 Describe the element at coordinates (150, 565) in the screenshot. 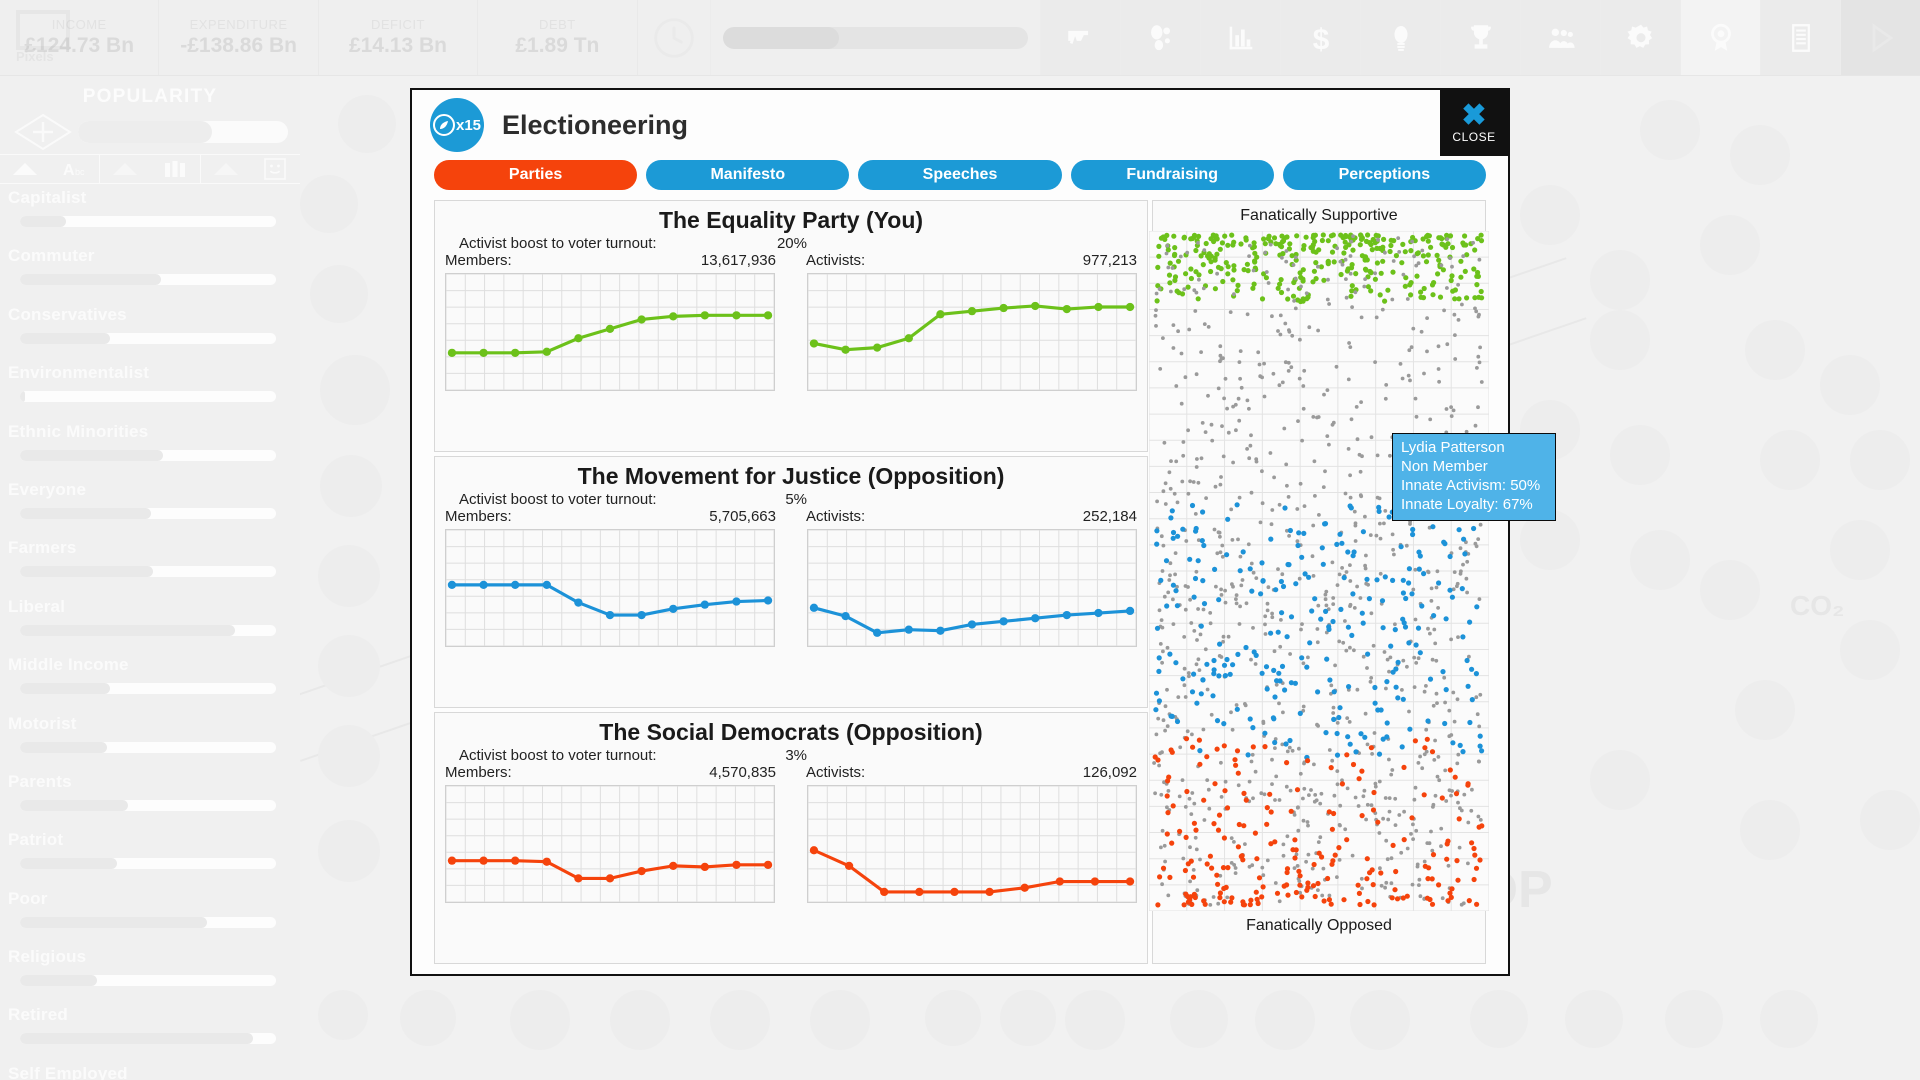

I see `popularity-row: Farmers` at that location.